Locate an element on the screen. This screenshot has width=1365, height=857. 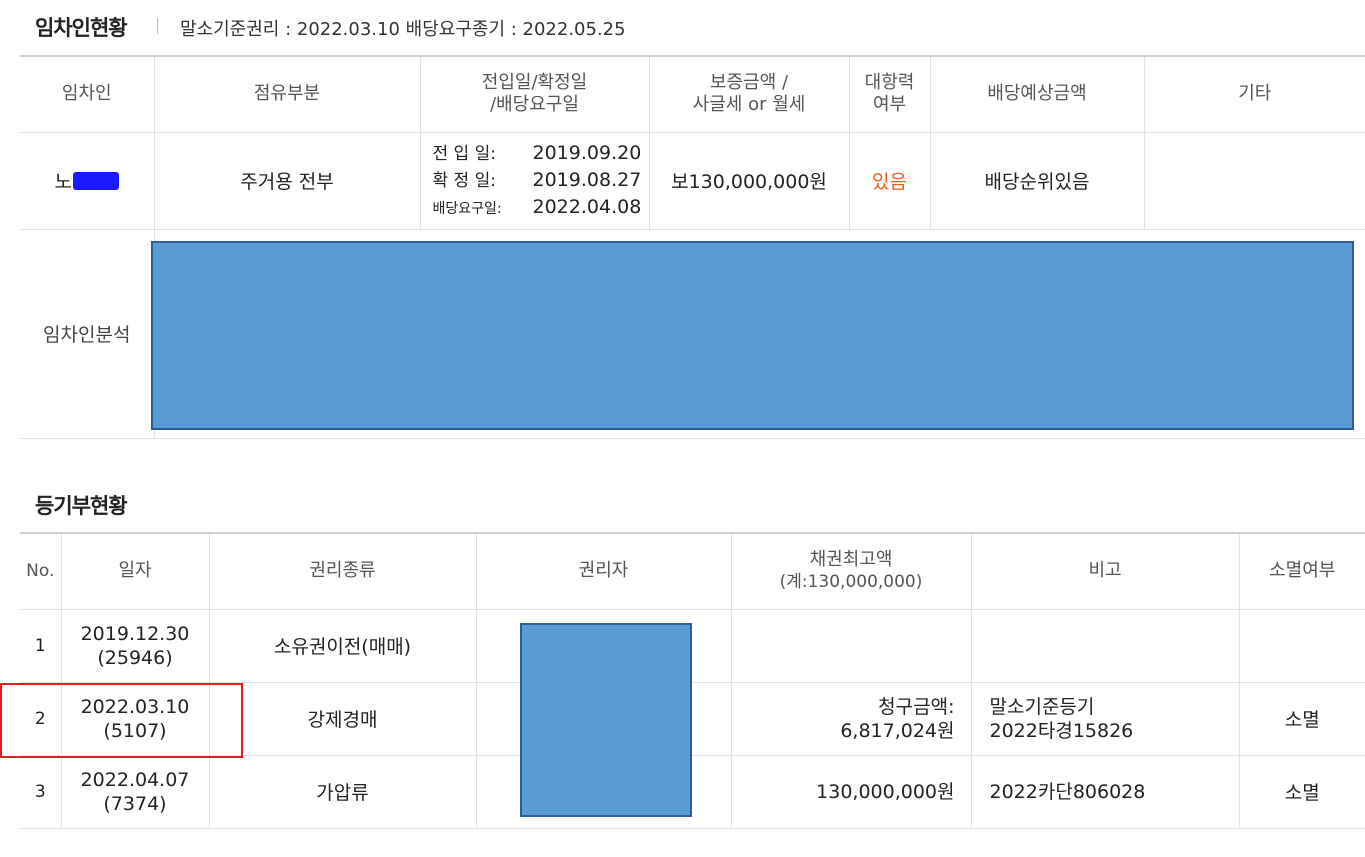
row-right-type: 강제경매 is located at coordinates (342, 718).